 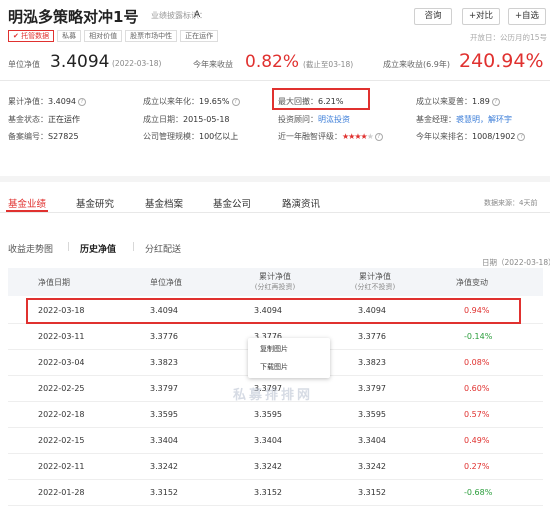 I want to click on row-cum-noreinvest: 3.3242, so click(x=372, y=466).